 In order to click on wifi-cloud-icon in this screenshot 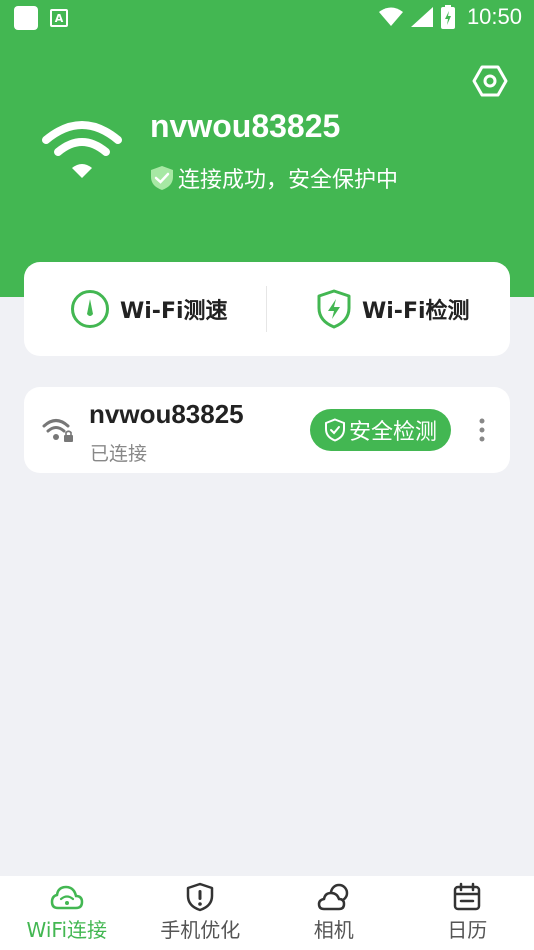, I will do `click(67, 897)`.